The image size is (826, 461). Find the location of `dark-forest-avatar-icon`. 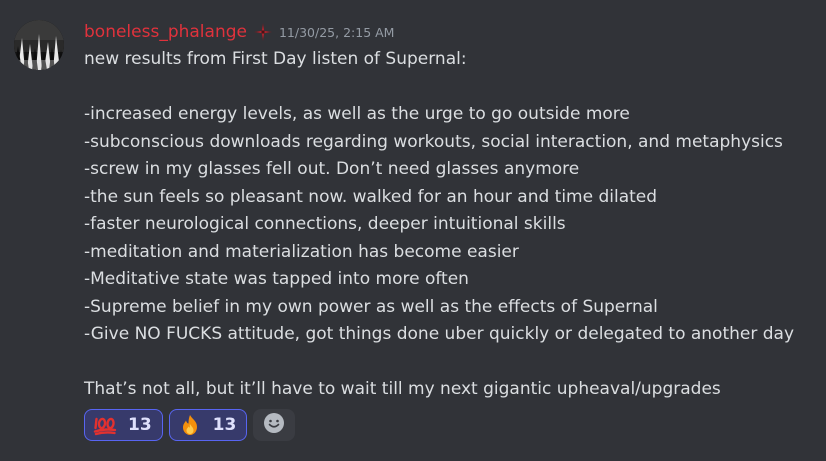

dark-forest-avatar-icon is located at coordinates (39, 45).